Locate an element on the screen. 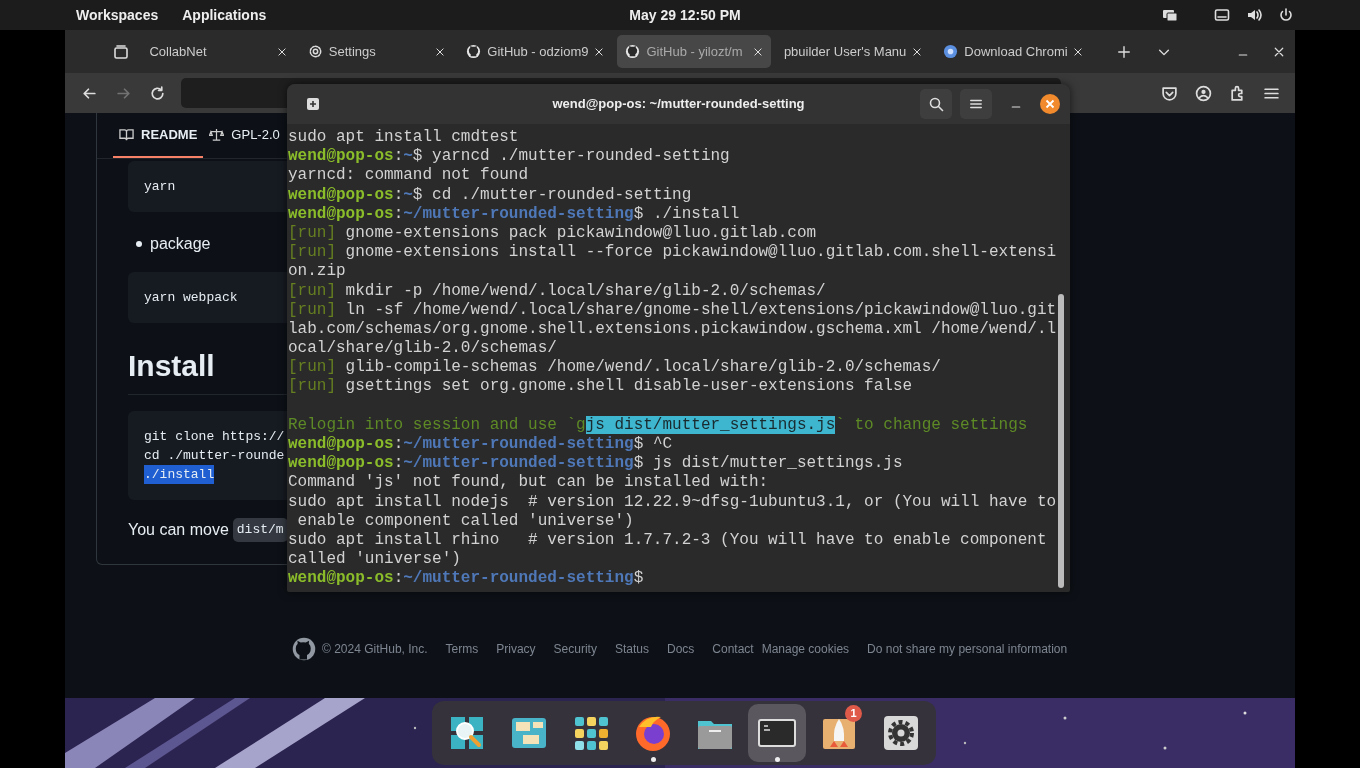 This screenshot has width=1360, height=768. scrollbar is located at coordinates (1061, 441).